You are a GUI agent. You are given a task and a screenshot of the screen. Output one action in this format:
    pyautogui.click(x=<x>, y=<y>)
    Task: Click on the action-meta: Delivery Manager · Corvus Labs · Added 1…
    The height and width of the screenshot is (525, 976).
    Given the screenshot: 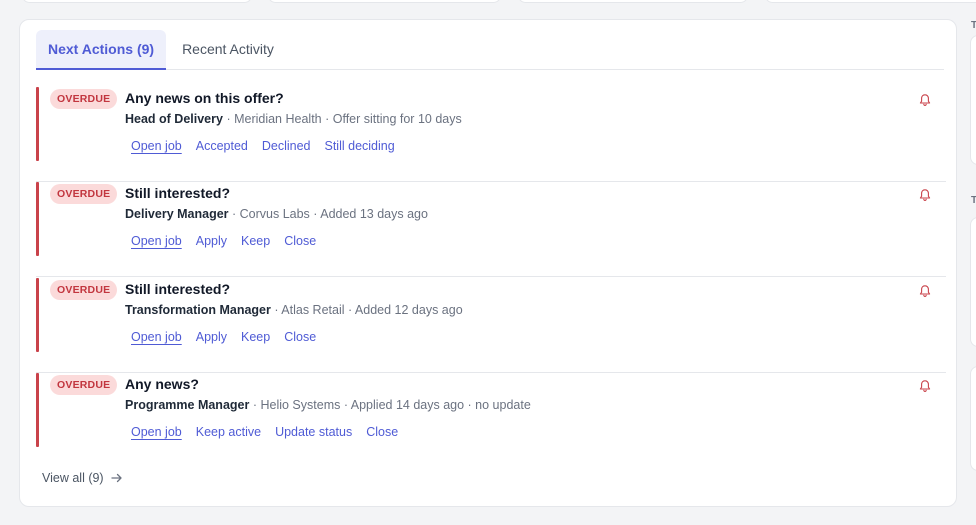 What is the action you would take?
    pyautogui.click(x=276, y=214)
    